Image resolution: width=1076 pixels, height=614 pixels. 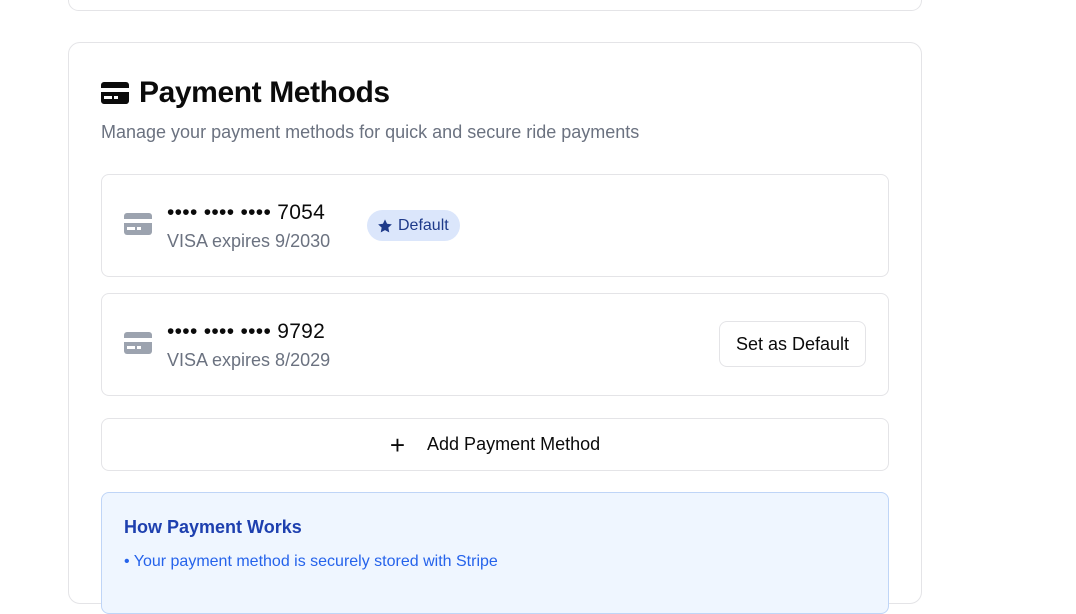 What do you see at coordinates (397, 444) in the screenshot?
I see `plus-icon: +` at bounding box center [397, 444].